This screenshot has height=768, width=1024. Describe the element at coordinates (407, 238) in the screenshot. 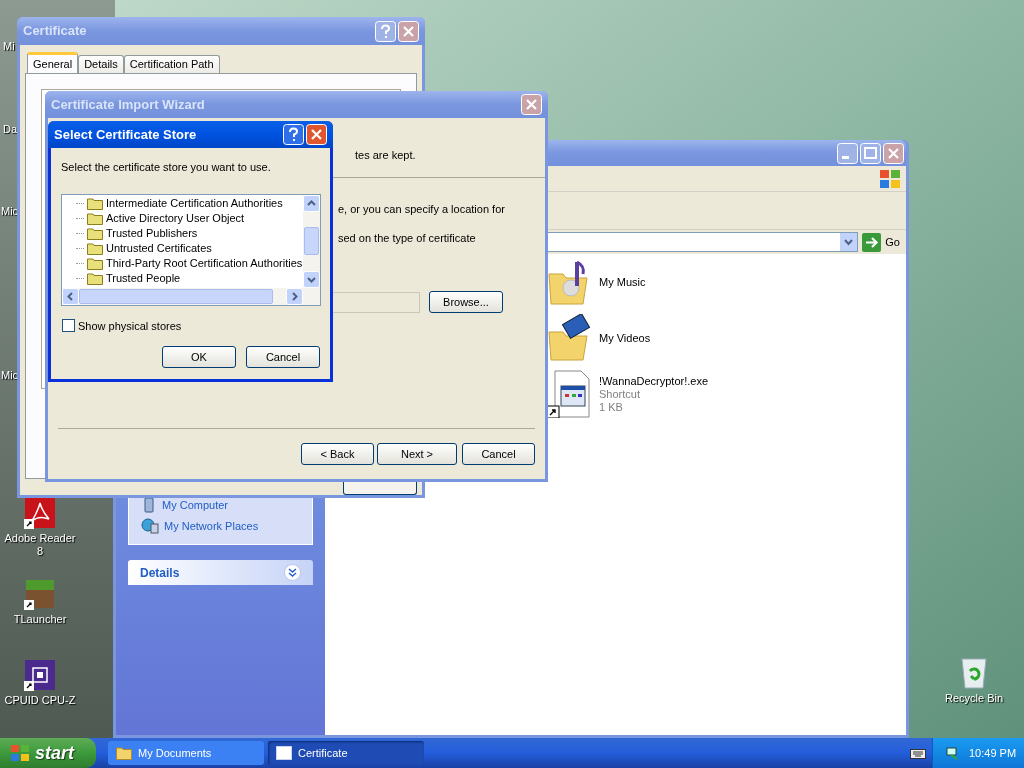

I see `wizard-body-text: sed on the type of certificate` at that location.